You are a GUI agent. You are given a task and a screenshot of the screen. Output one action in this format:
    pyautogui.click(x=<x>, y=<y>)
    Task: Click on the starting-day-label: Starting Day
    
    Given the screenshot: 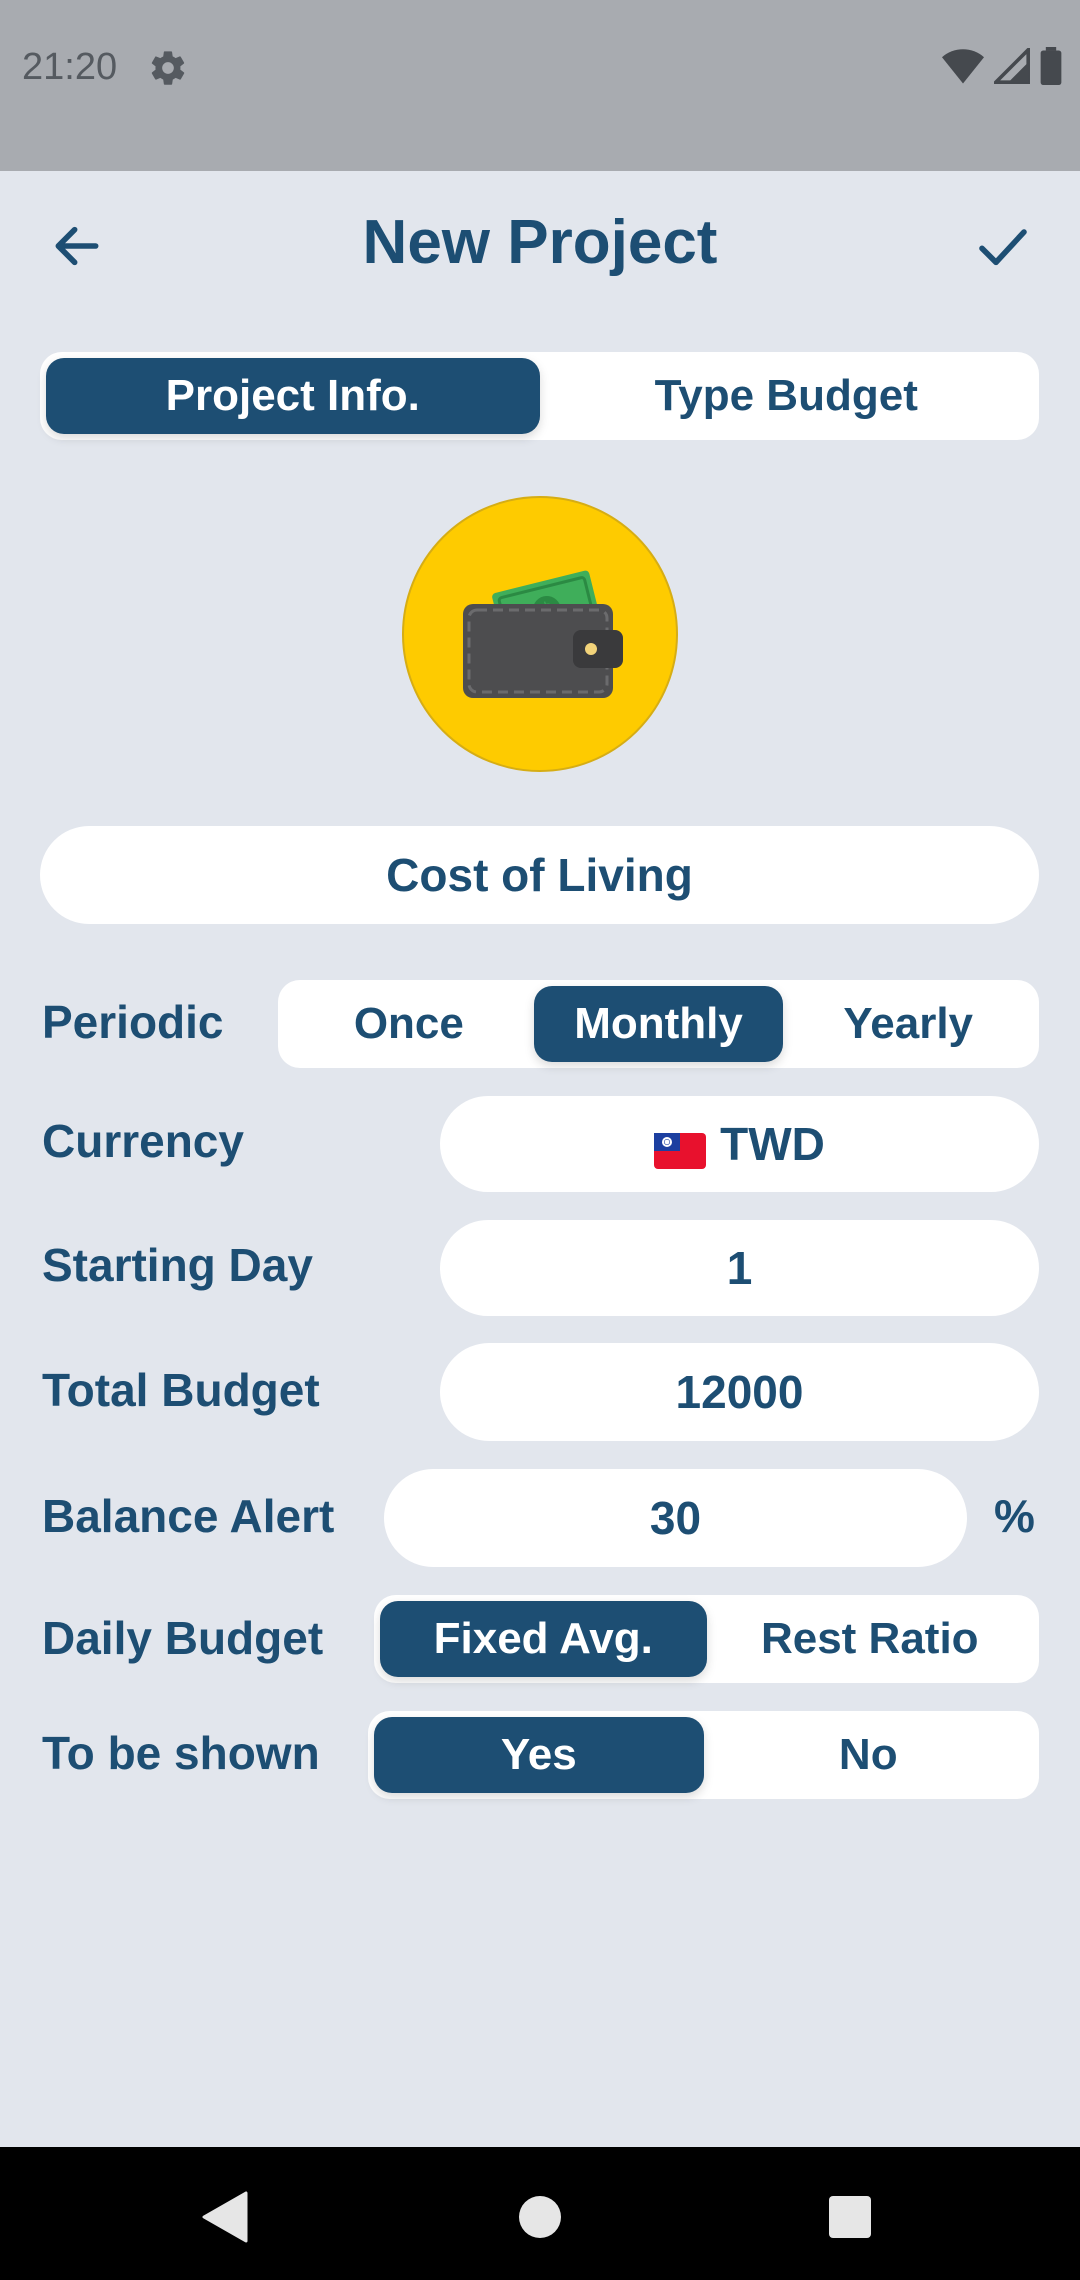 What is the action you would take?
    pyautogui.click(x=177, y=1265)
    